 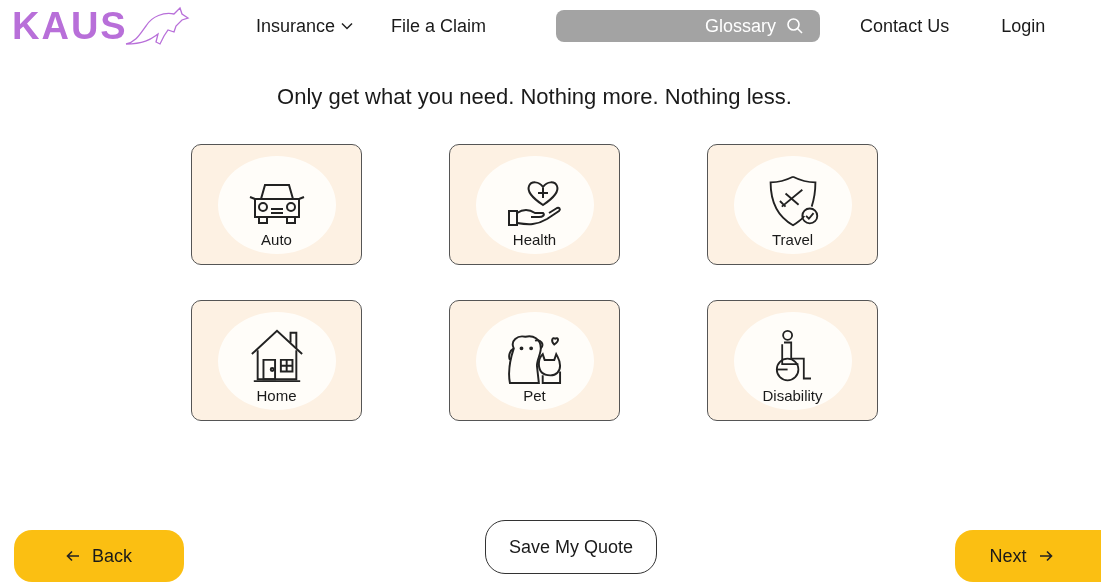 I want to click on arrow-left-icon, so click(x=73, y=556).